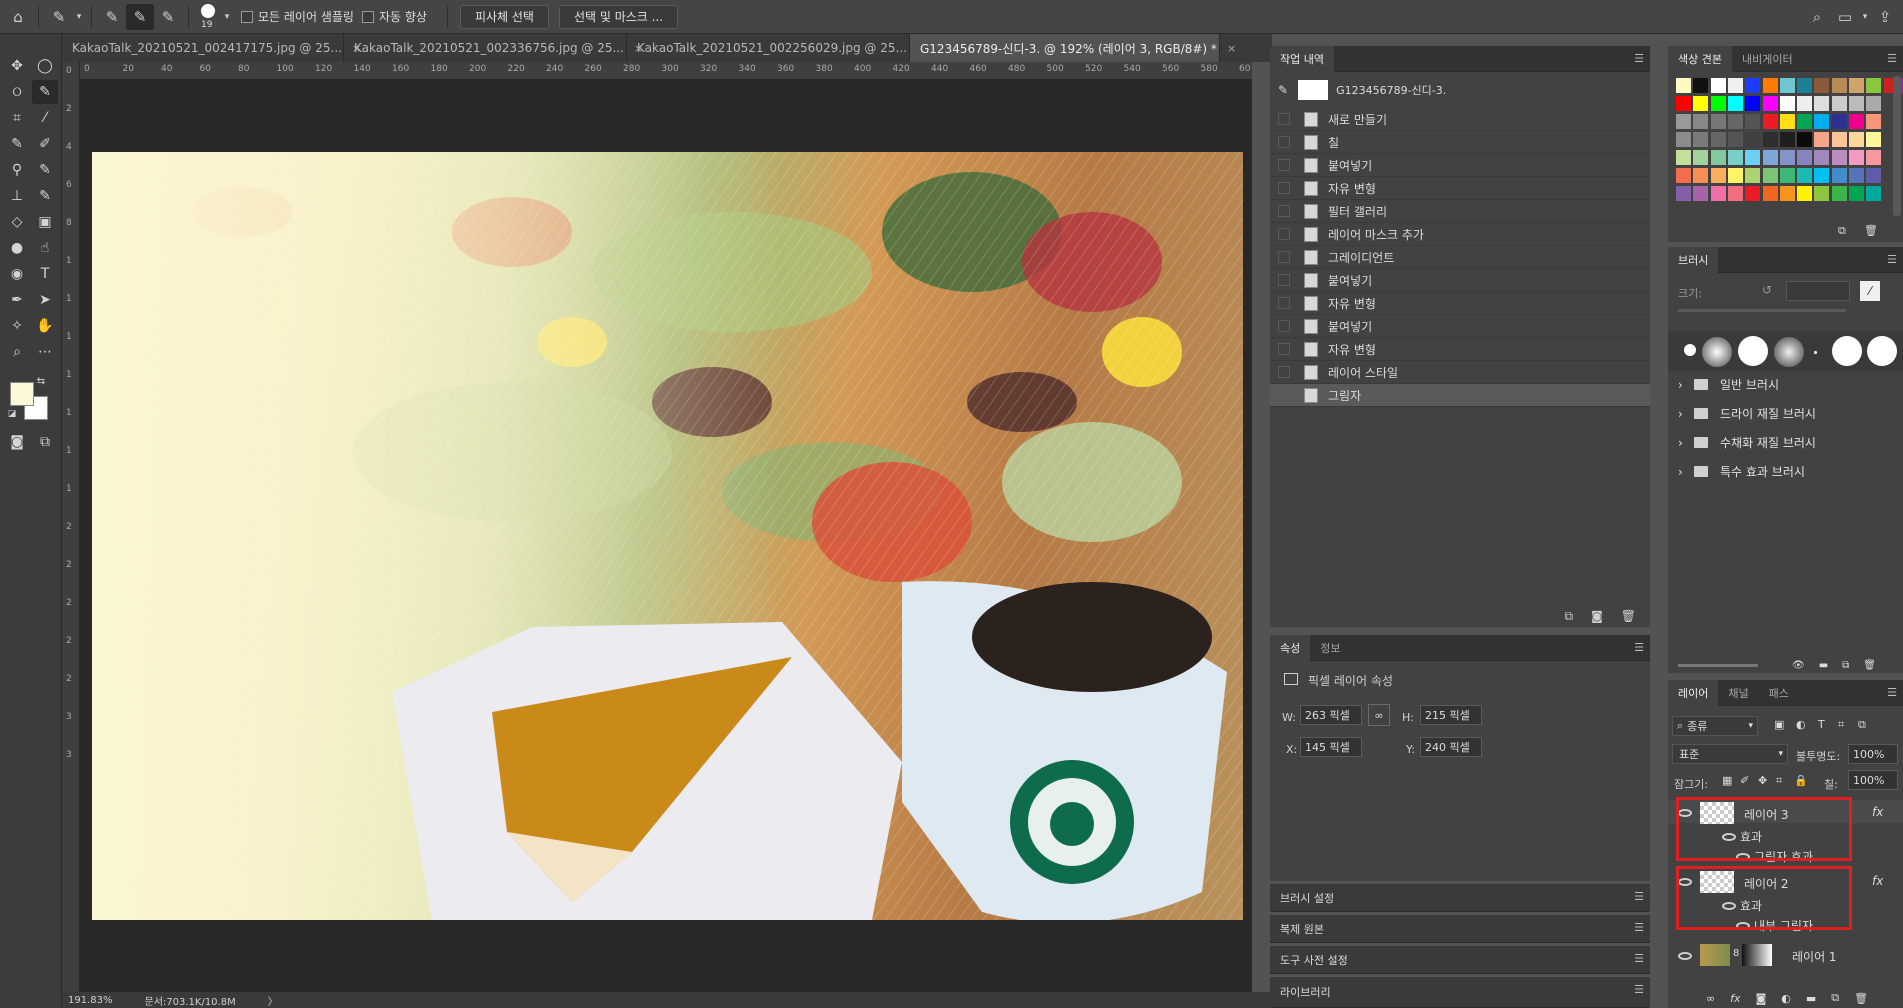 The image size is (1903, 1008). I want to click on quick-selection-tool-preset-icon: ✎, so click(59, 17).